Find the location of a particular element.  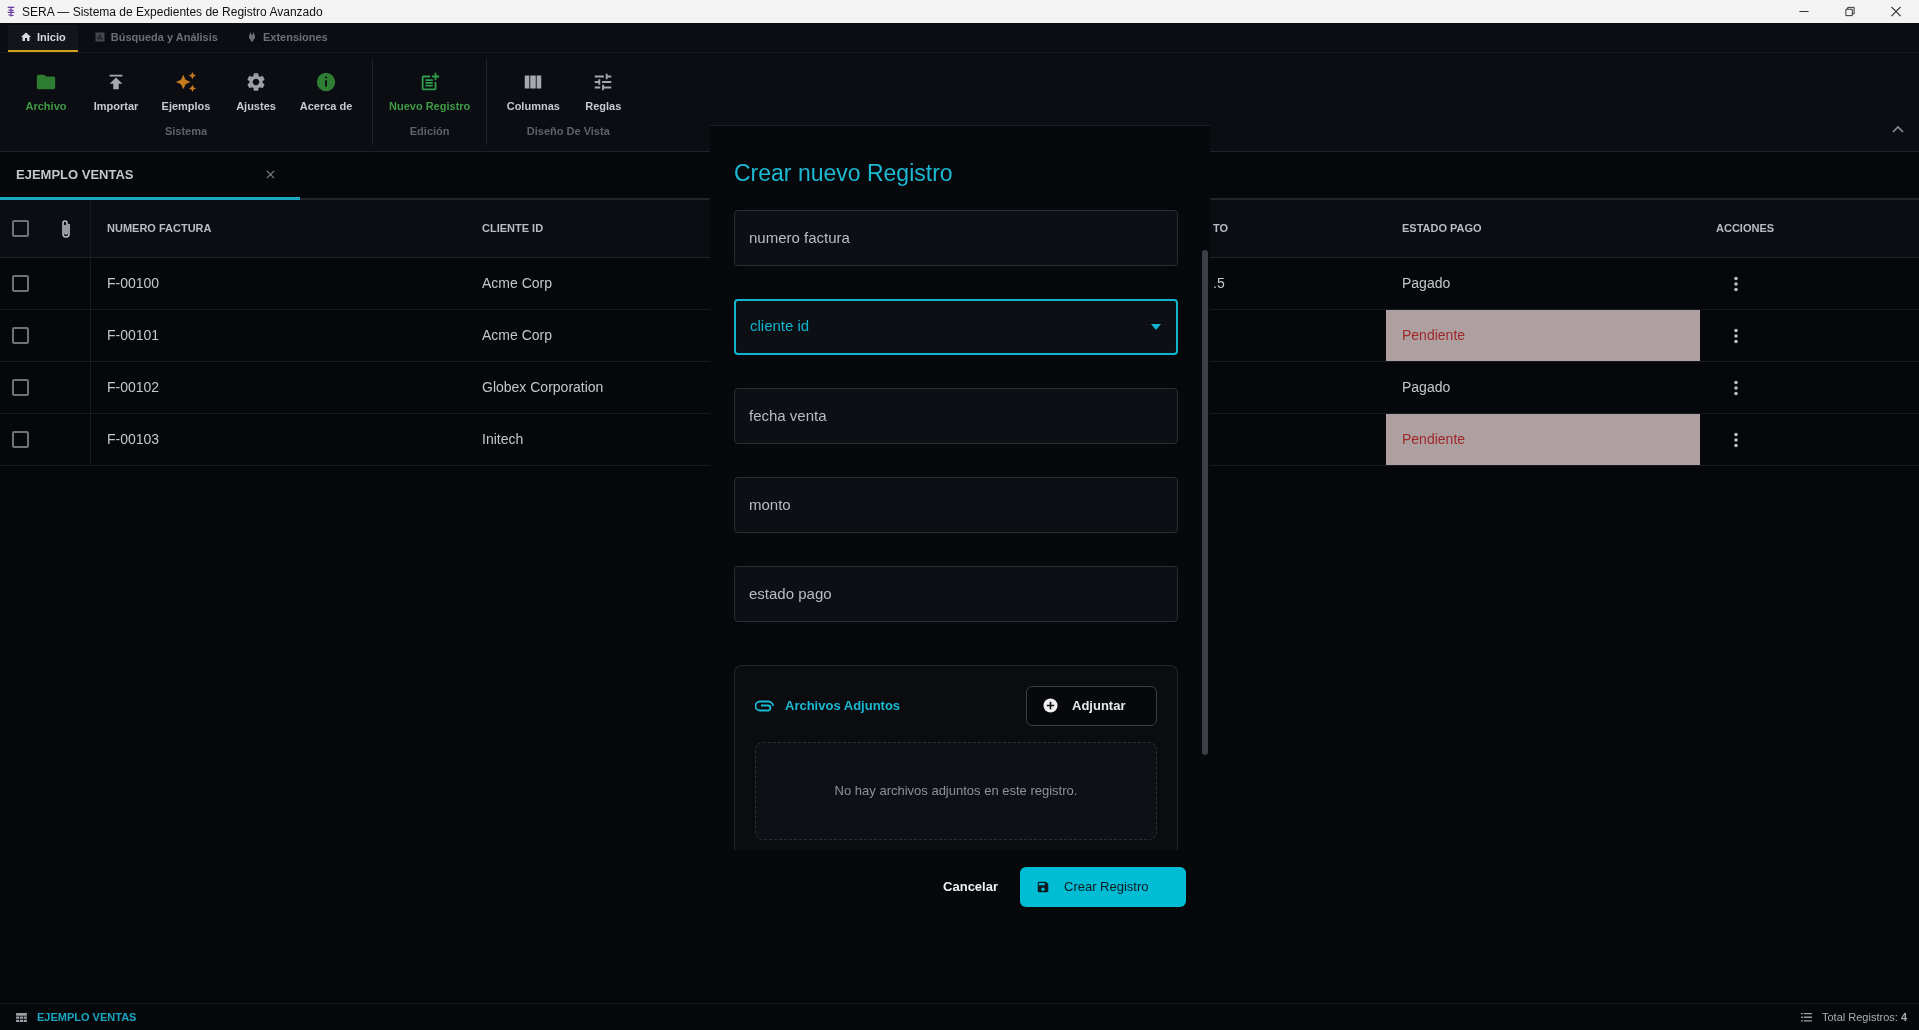

toolbar-button: Nuevo Registro is located at coordinates (430, 93).